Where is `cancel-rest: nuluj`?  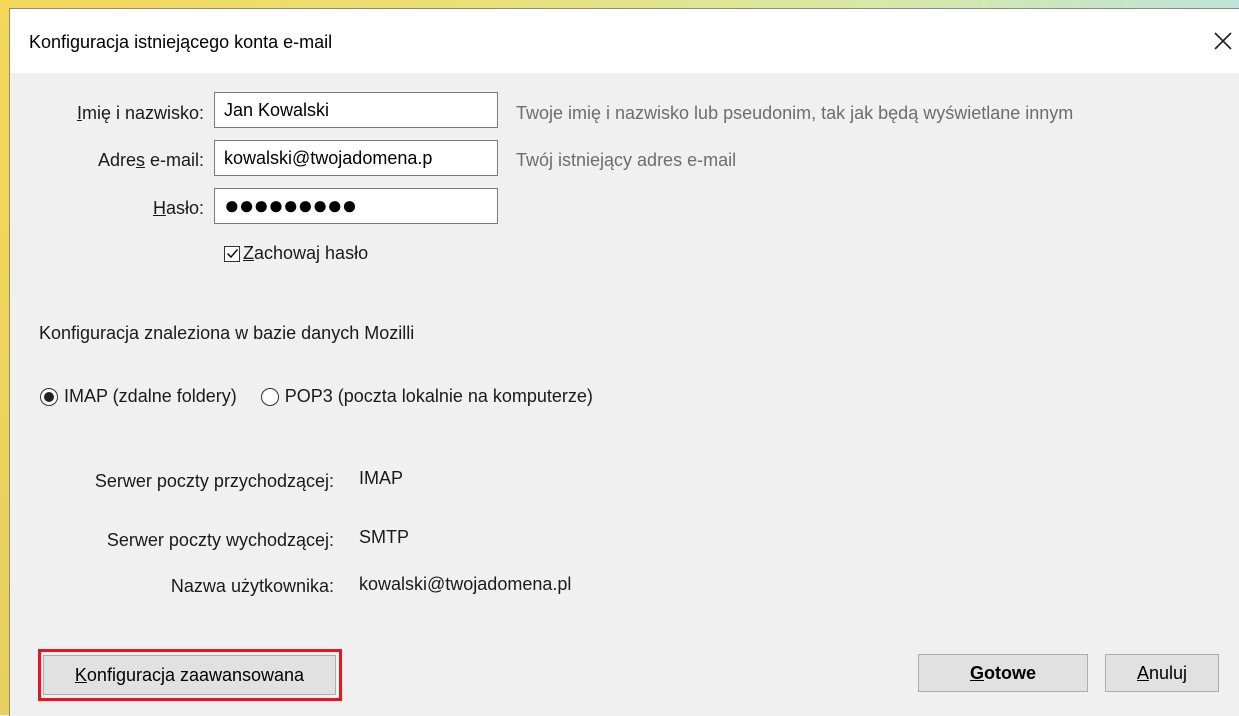
cancel-rest: nuluj is located at coordinates (1168, 672).